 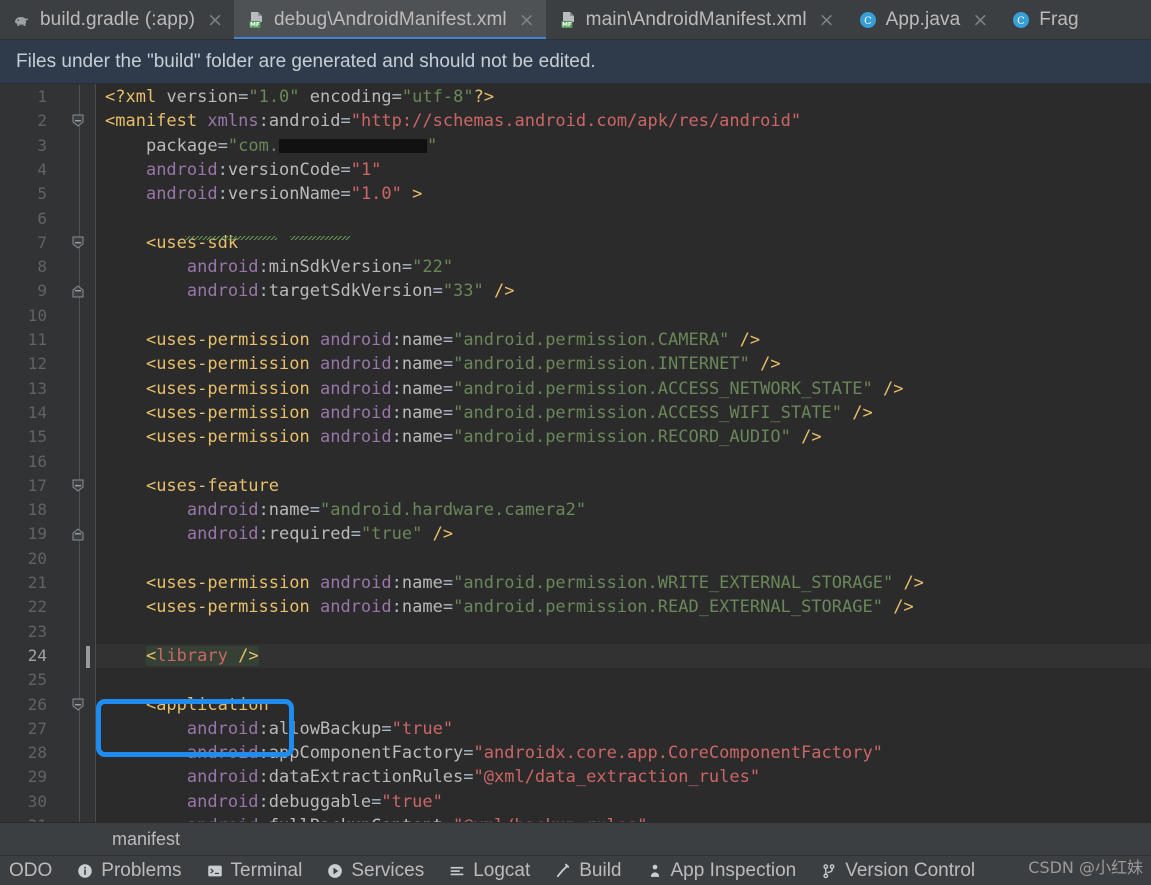 I want to click on line-number: 14, so click(x=37, y=412).